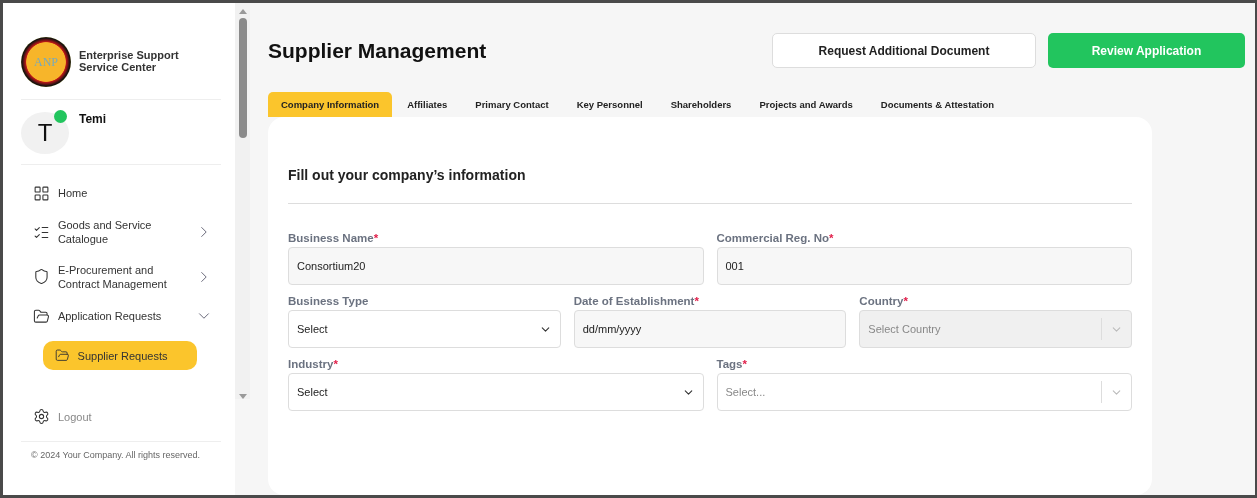 This screenshot has height=498, width=1257. Describe the element at coordinates (41, 316) in the screenshot. I see `folder-icon` at that location.